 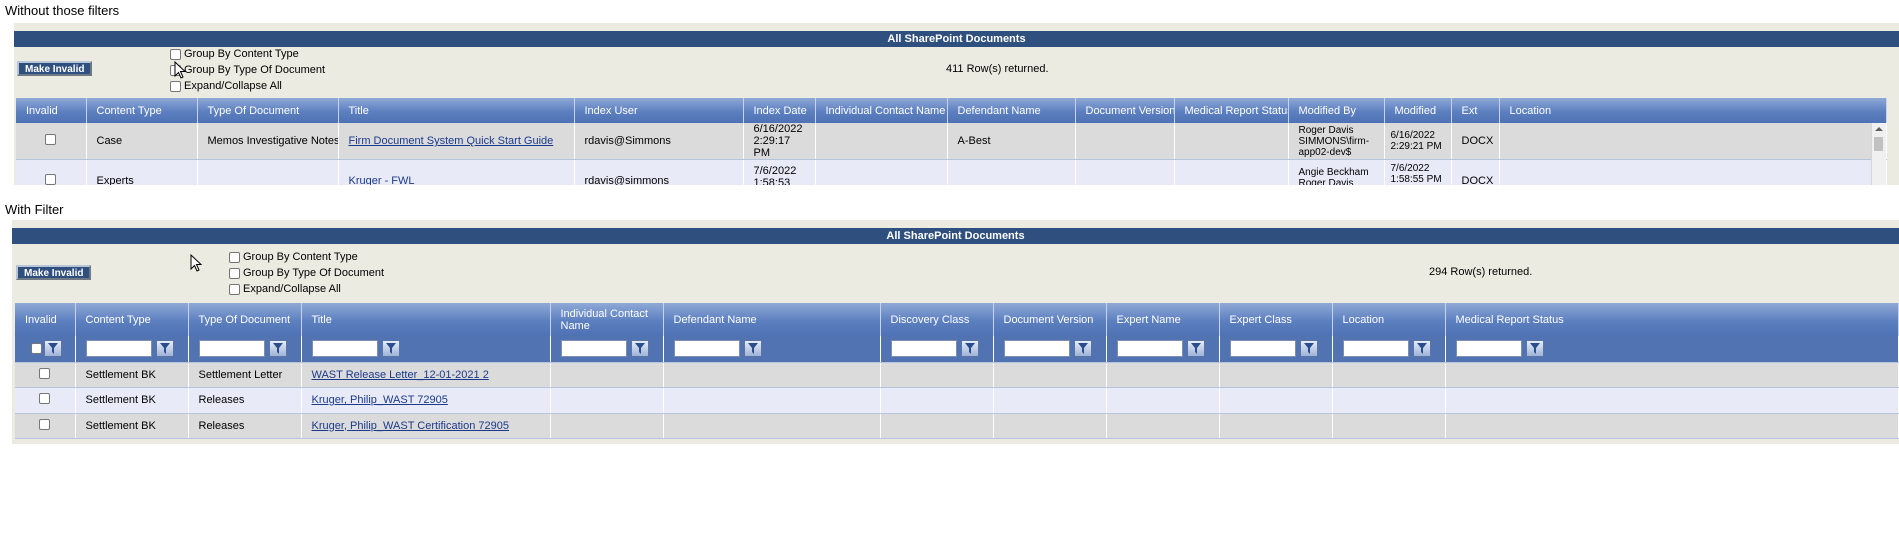 What do you see at coordinates (314, 273) in the screenshot?
I see `group-by-type-of-document-label: Group By Type Of Document` at bounding box center [314, 273].